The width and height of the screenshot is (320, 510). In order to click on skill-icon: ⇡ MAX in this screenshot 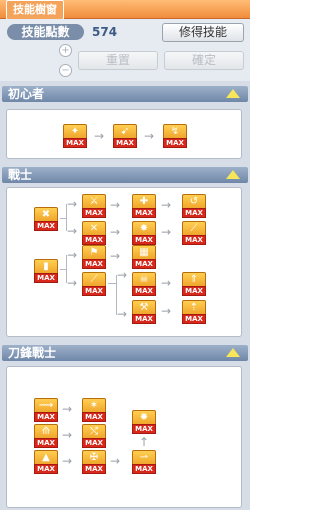, I will do `click(194, 312)`.